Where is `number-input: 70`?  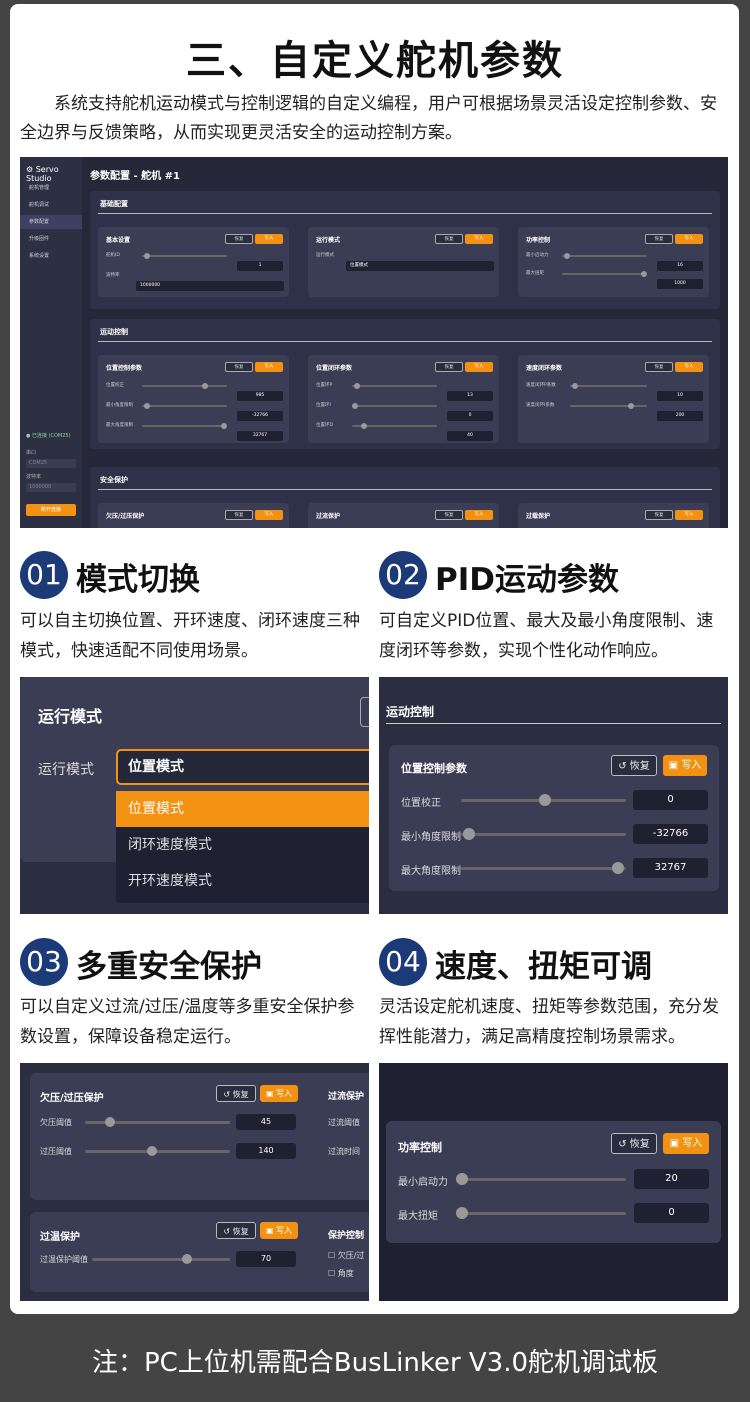
number-input: 70 is located at coordinates (266, 1259).